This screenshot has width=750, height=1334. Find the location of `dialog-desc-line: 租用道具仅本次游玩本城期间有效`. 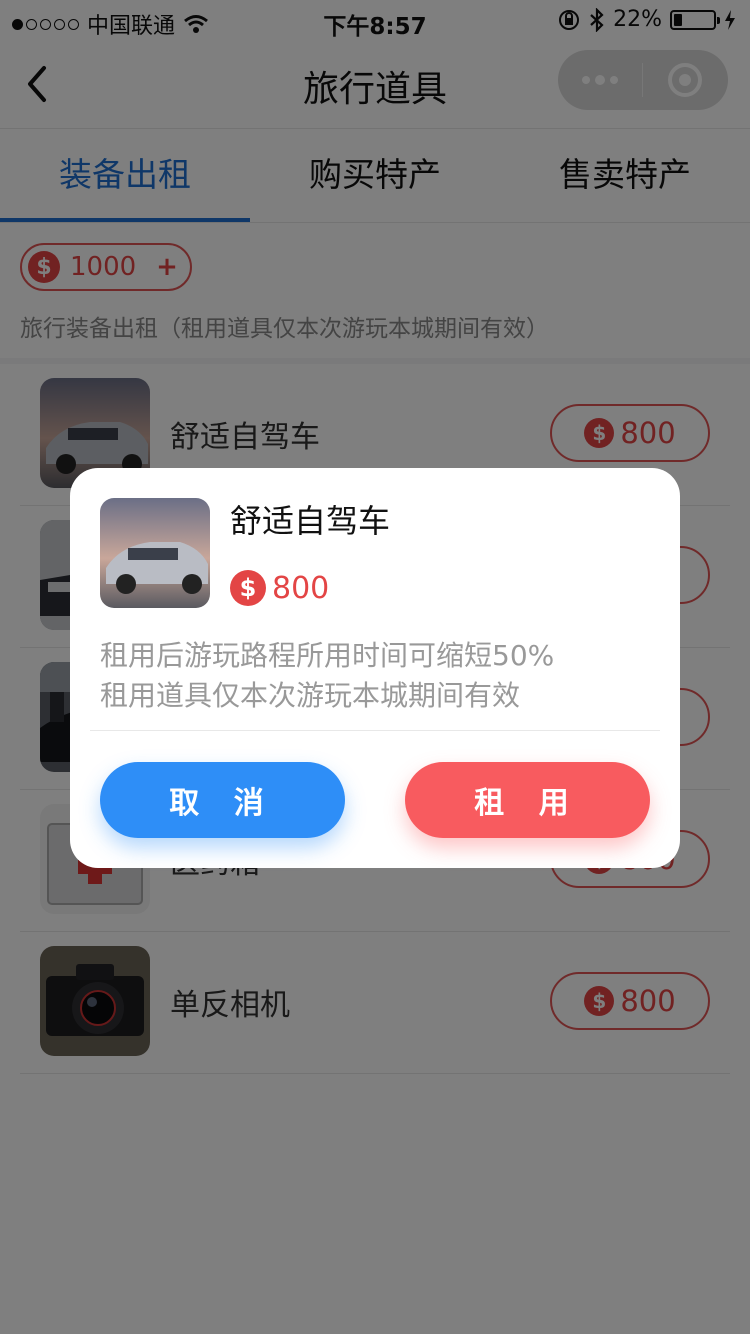

dialog-desc-line: 租用道具仅本次游玩本城期间有效 is located at coordinates (310, 695).